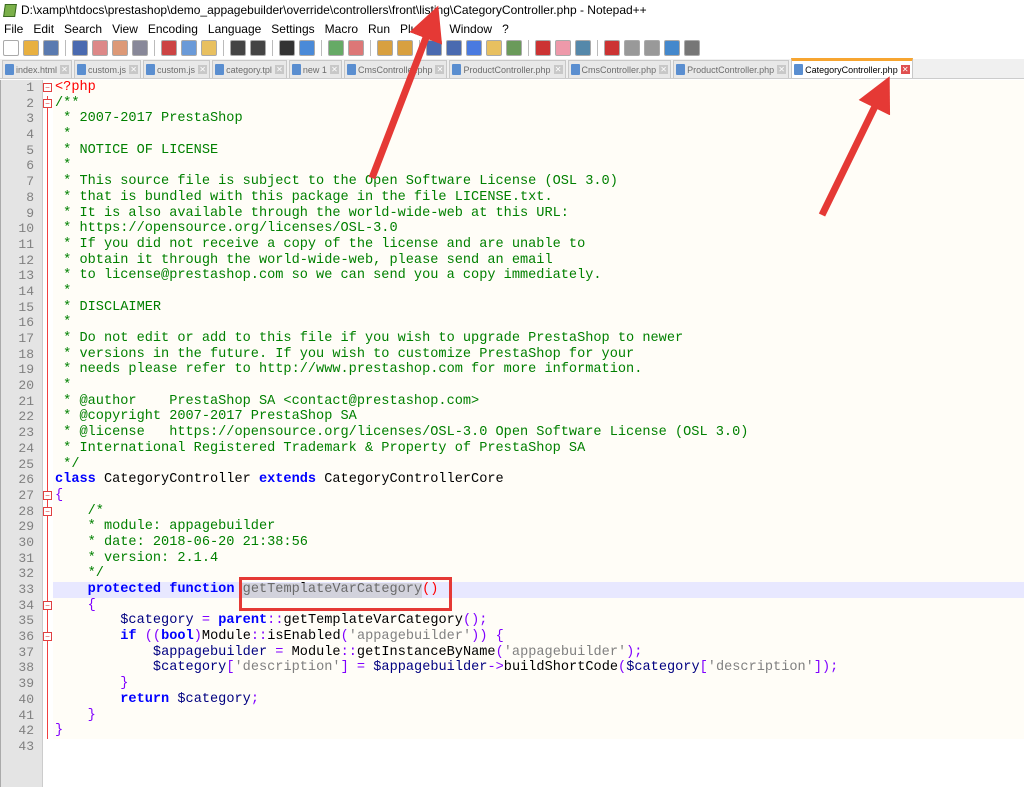 This screenshot has width=1024, height=787. What do you see at coordinates (629, 111) in the screenshot?
I see `annotation-arrows` at bounding box center [629, 111].